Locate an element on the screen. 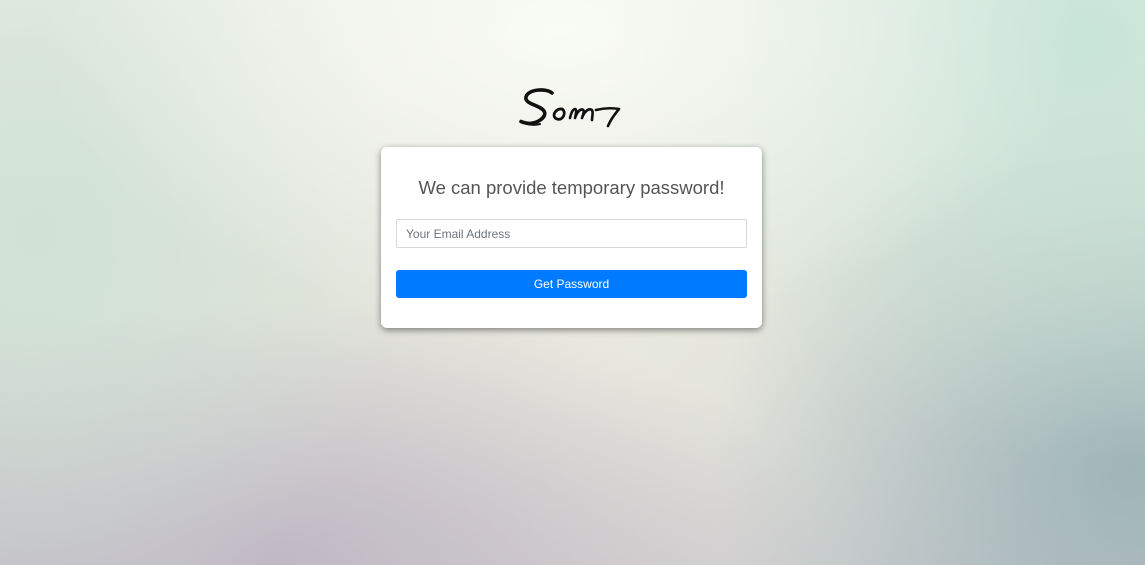 This screenshot has height=565, width=1145. signature-logo-icon is located at coordinates (570, 108).